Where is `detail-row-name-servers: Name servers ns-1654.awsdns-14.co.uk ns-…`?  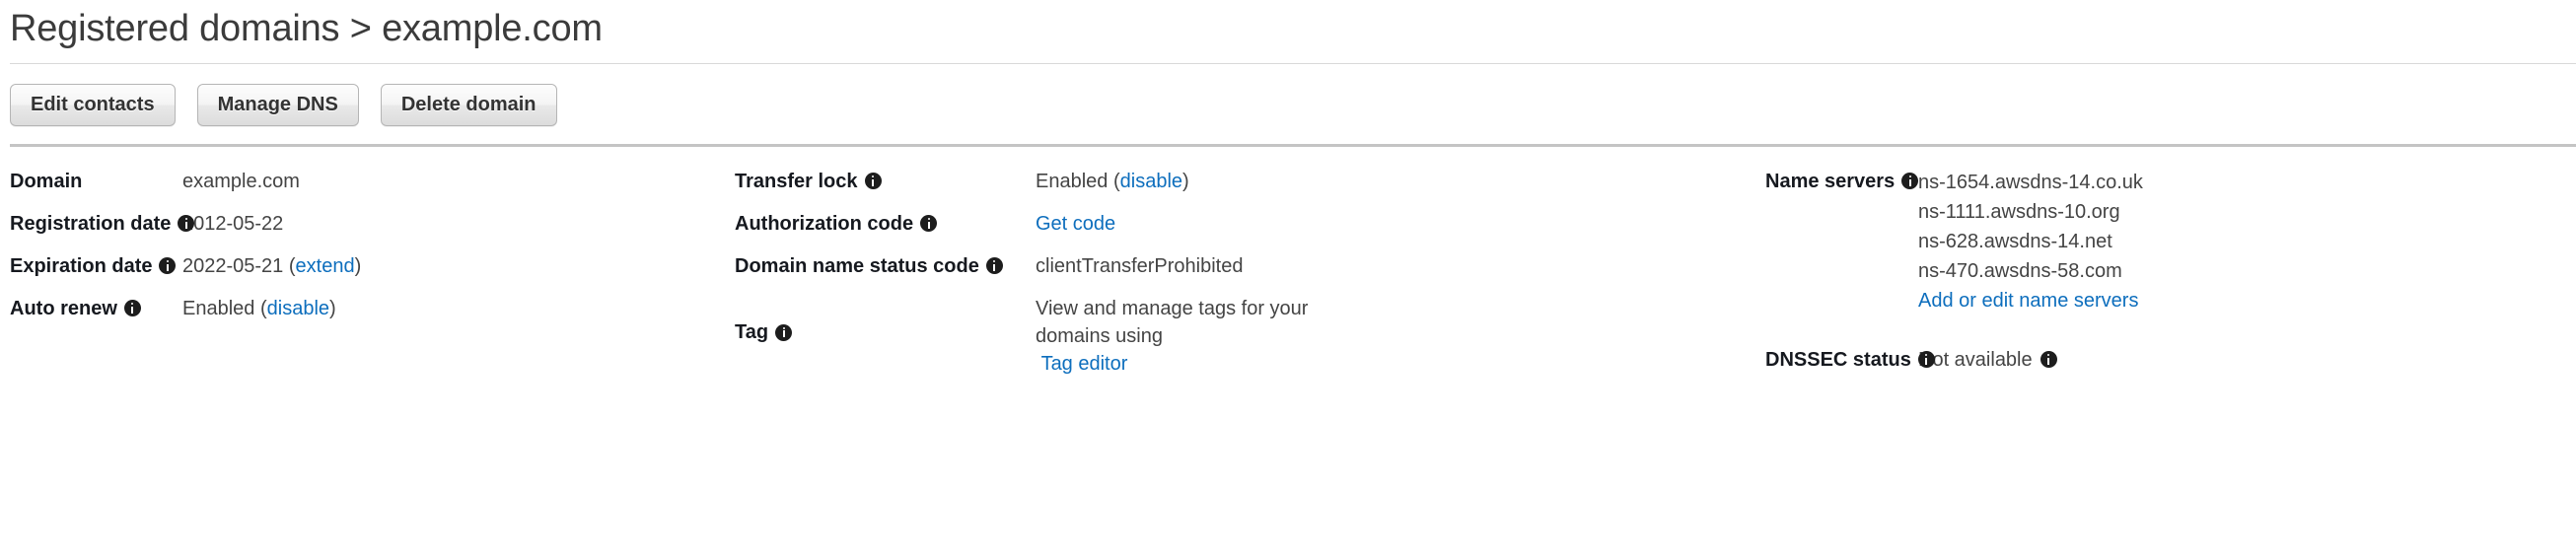
detail-row-name-servers: Name servers ns-1654.awsdns-14.co.uk ns-… is located at coordinates (2164, 238).